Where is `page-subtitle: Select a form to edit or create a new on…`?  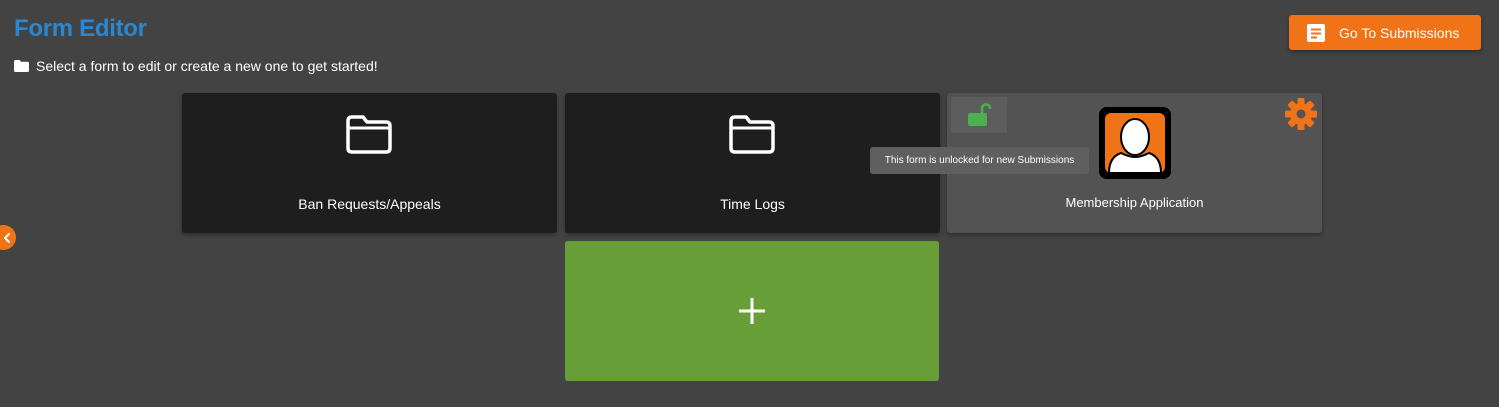
page-subtitle: Select a form to edit or create a new on… is located at coordinates (196, 66).